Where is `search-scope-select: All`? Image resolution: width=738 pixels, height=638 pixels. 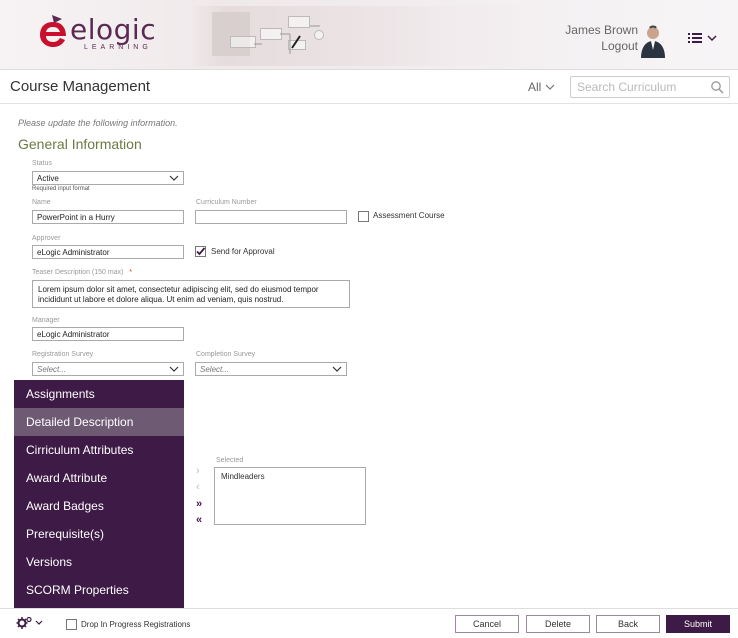 search-scope-select: All is located at coordinates (541, 87).